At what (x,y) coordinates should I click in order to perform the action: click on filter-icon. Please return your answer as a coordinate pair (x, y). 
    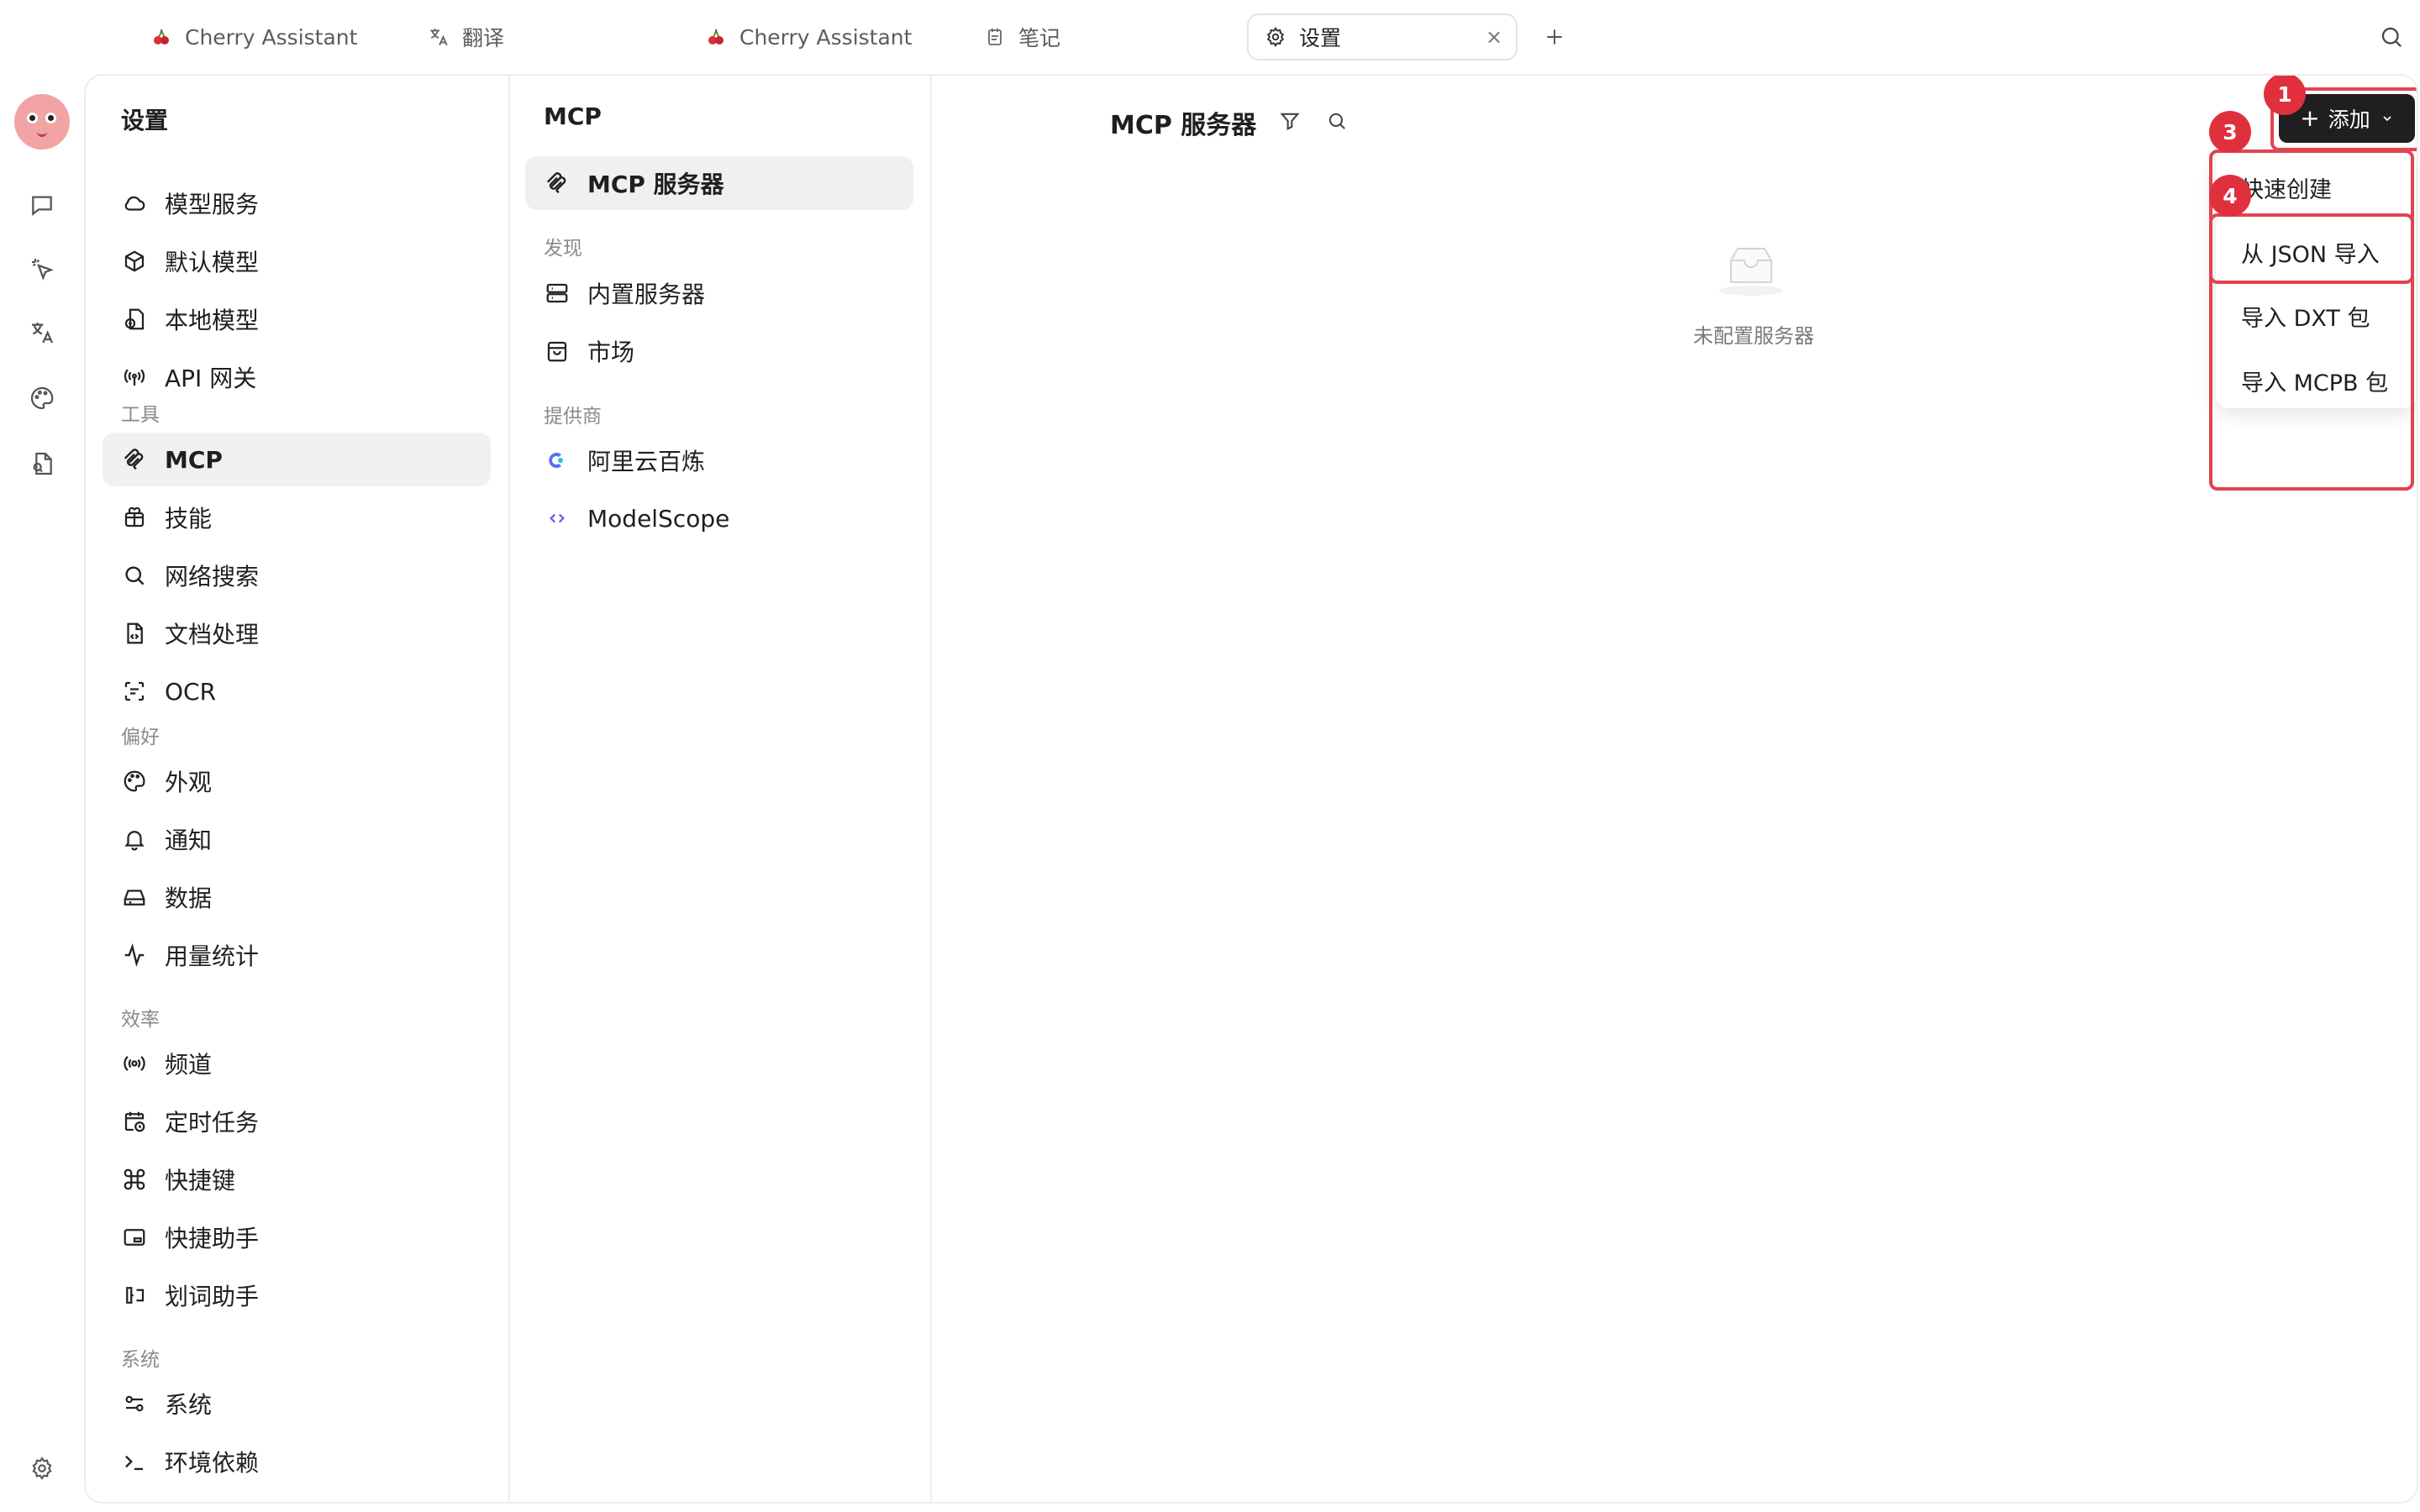
    Looking at the image, I should click on (1290, 122).